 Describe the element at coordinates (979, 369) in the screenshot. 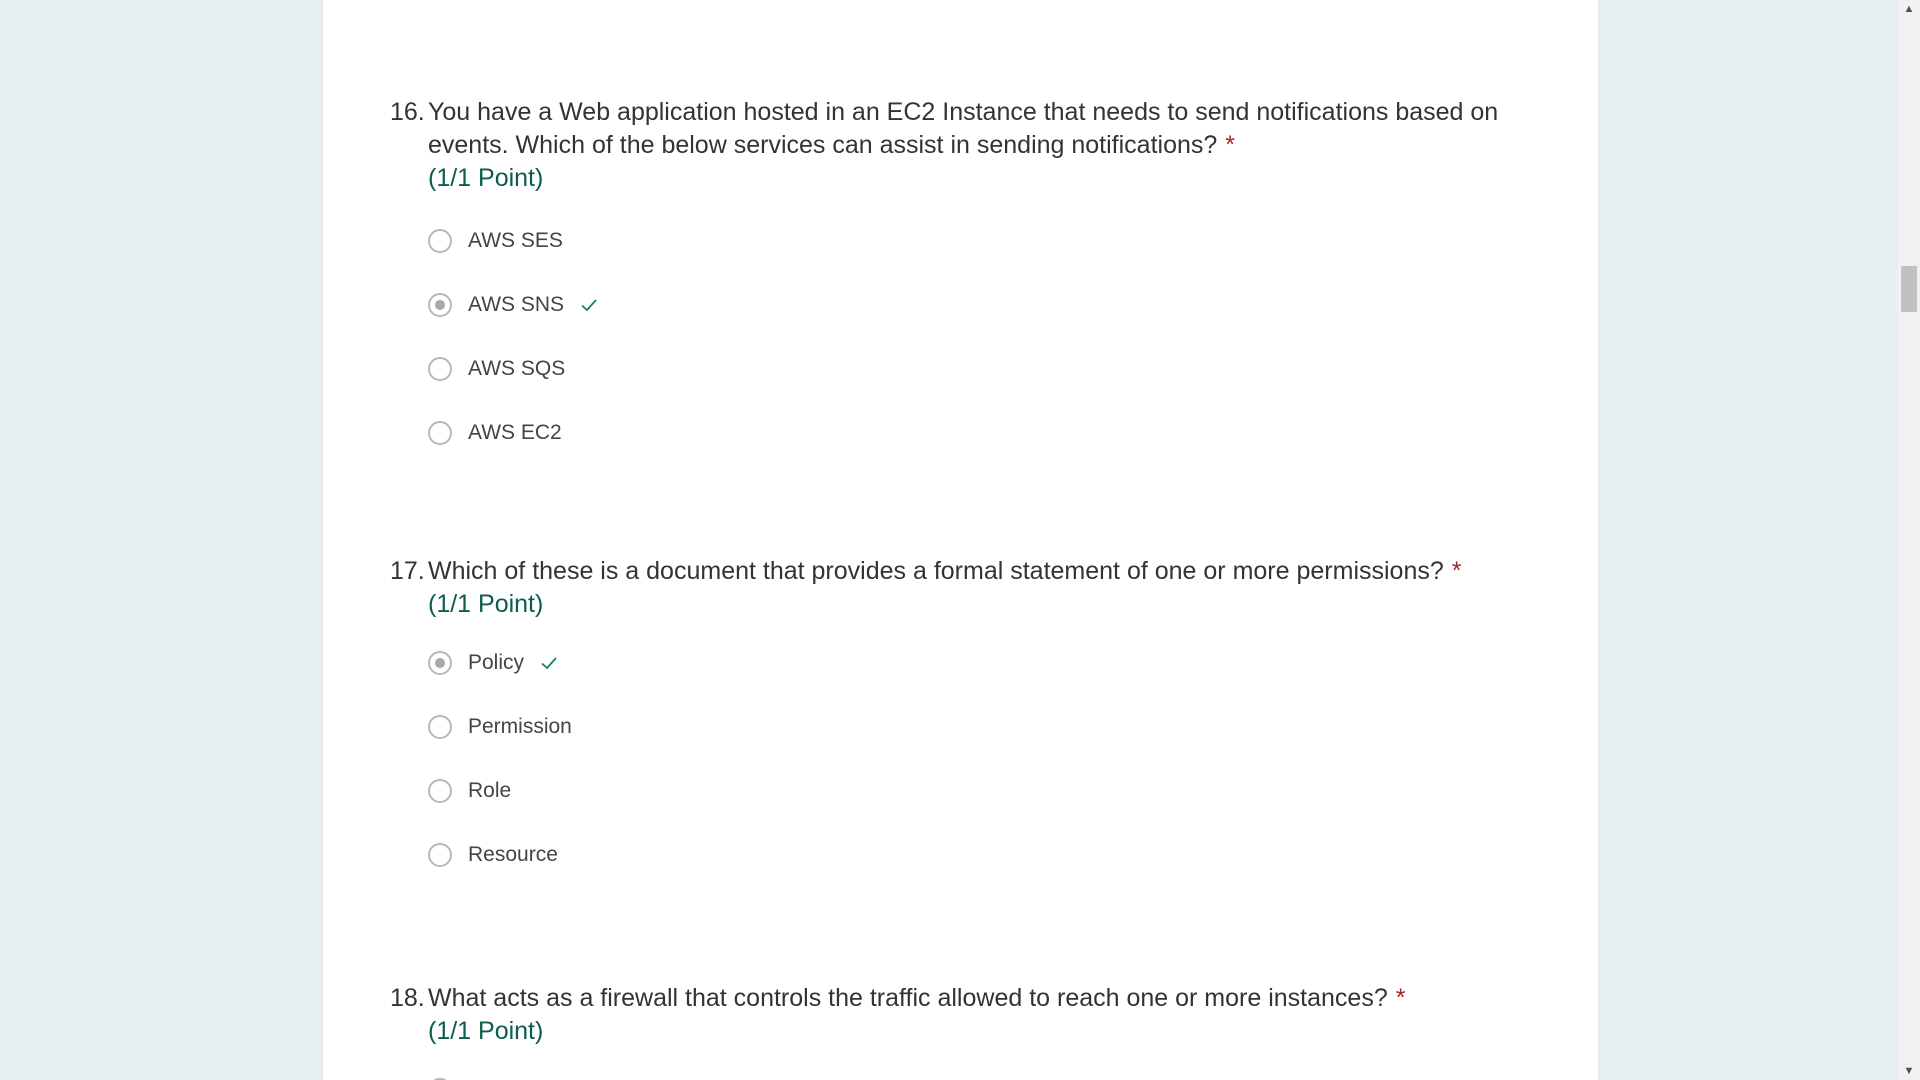

I see `option-aws-sqs: AWS SQS` at that location.